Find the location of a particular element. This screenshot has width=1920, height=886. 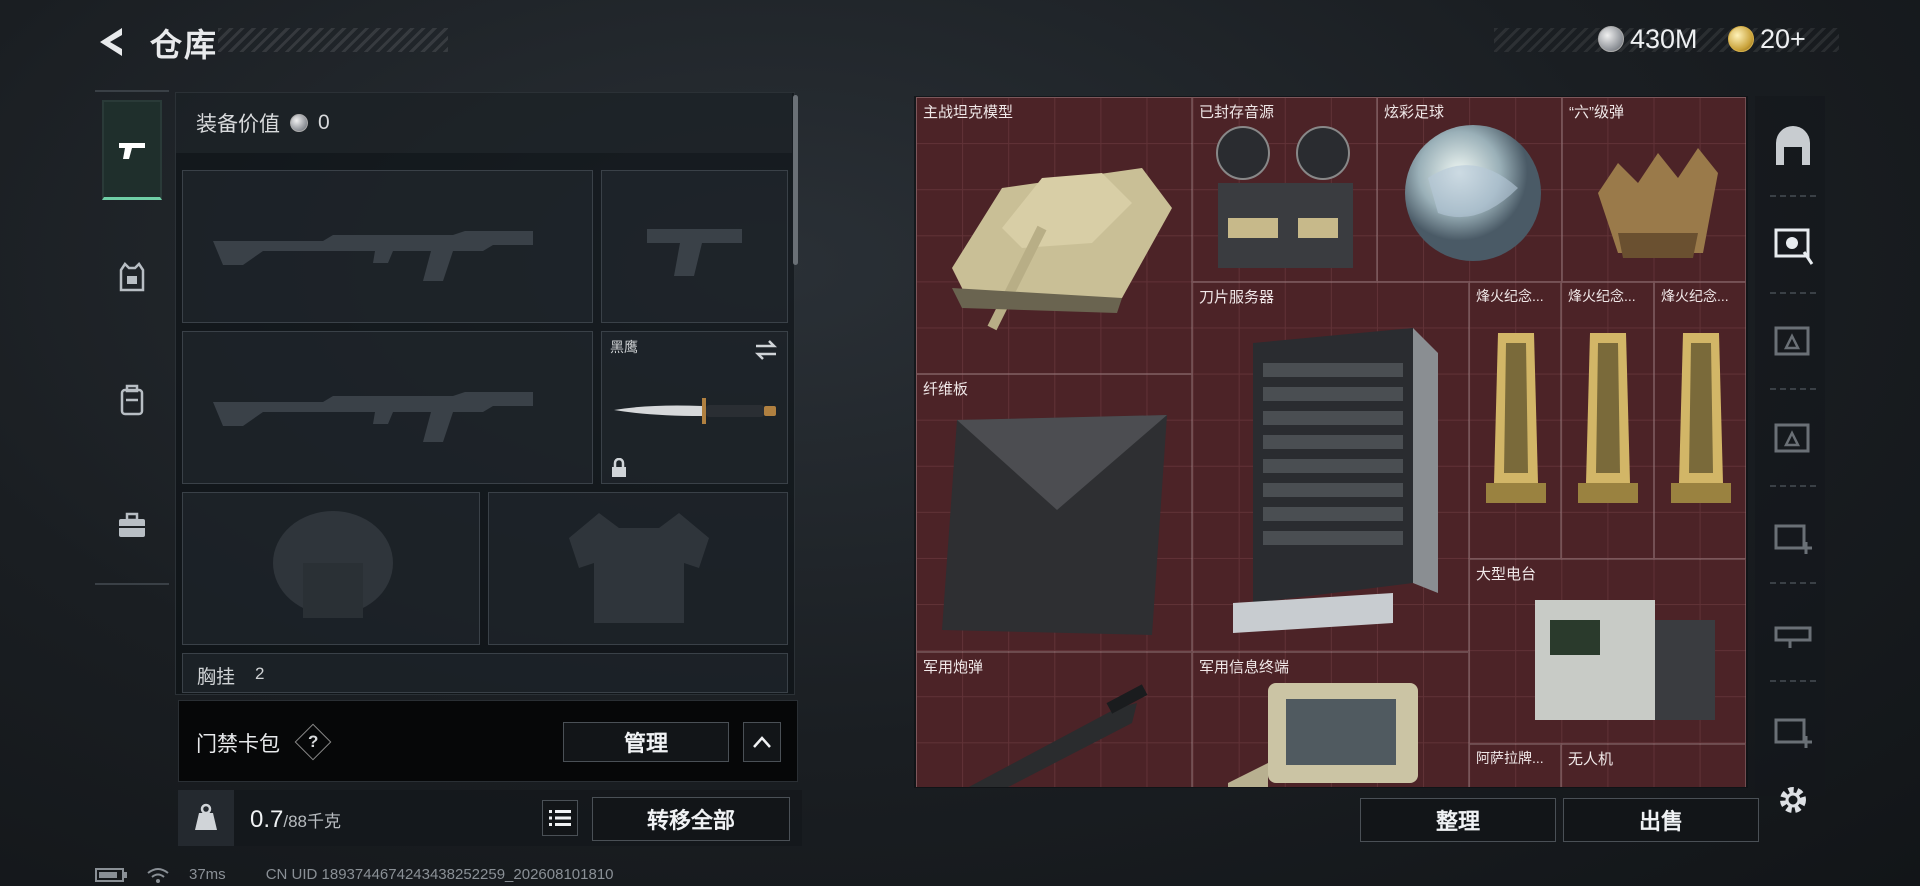

tertiary-weapon-slot is located at coordinates (387, 407).